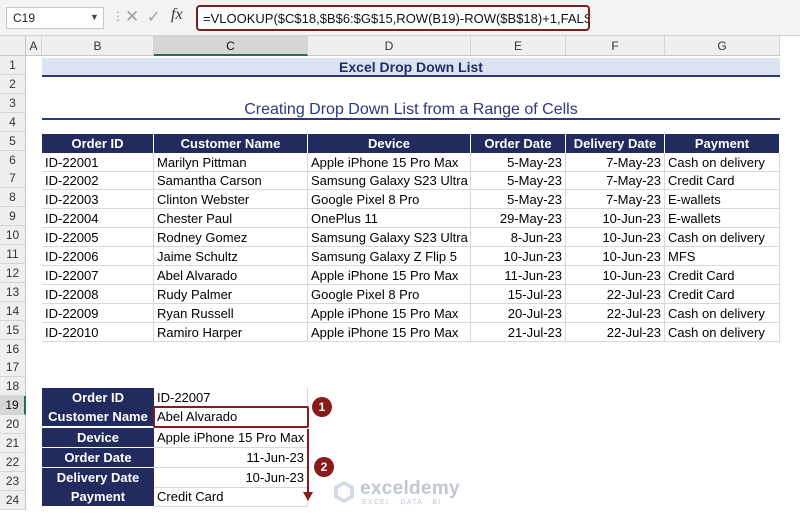  What do you see at coordinates (231, 256) in the screenshot?
I see `table-cell-customer-name: Jaime Schultz` at bounding box center [231, 256].